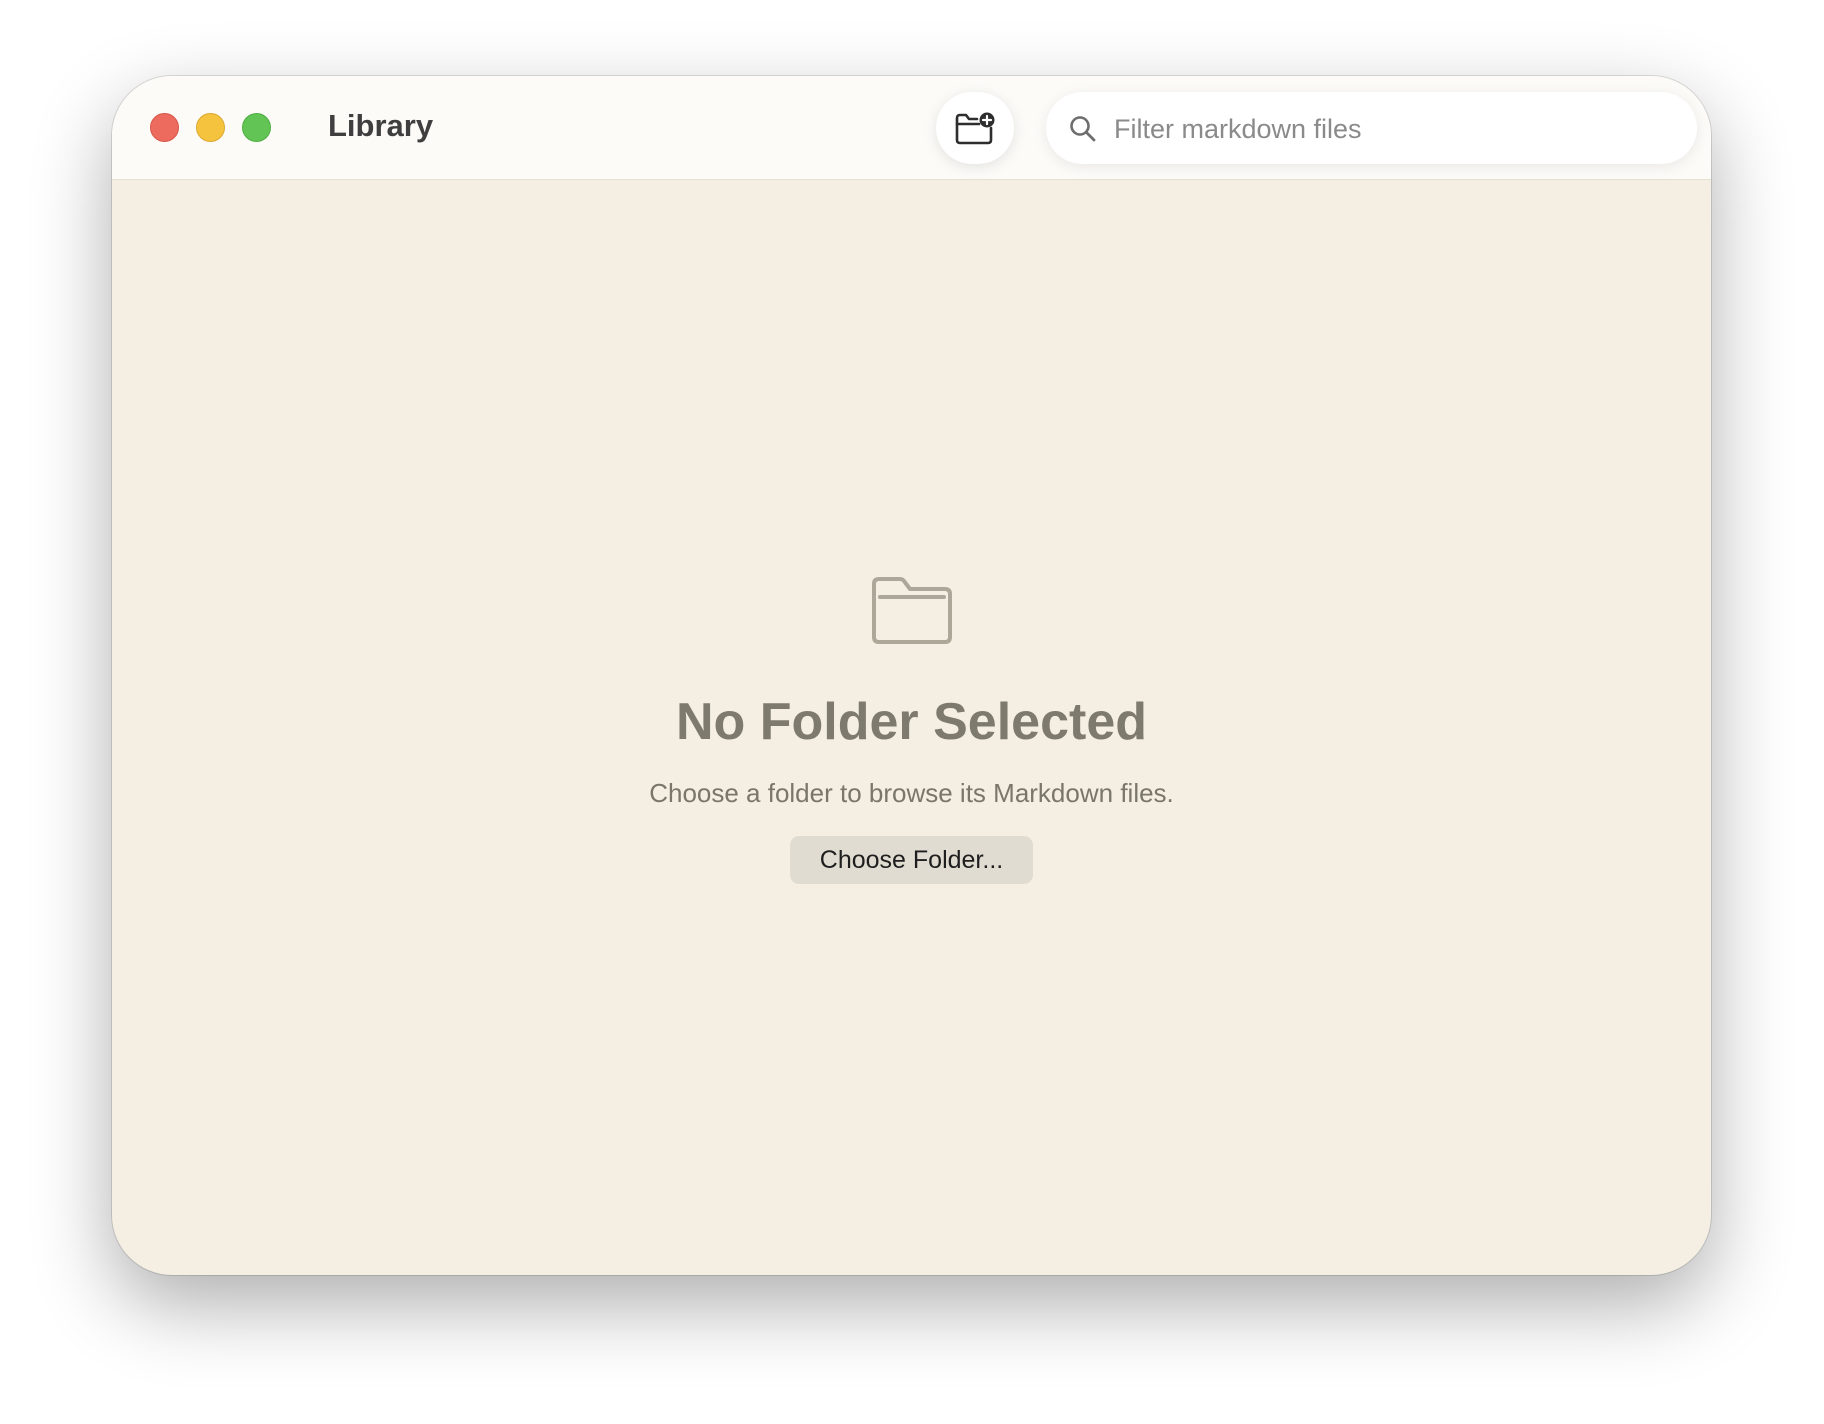  What do you see at coordinates (164, 127) in the screenshot?
I see `close-window-button` at bounding box center [164, 127].